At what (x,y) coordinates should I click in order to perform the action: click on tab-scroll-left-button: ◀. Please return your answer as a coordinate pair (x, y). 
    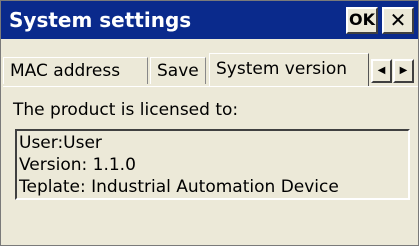
    Looking at the image, I should click on (381, 71).